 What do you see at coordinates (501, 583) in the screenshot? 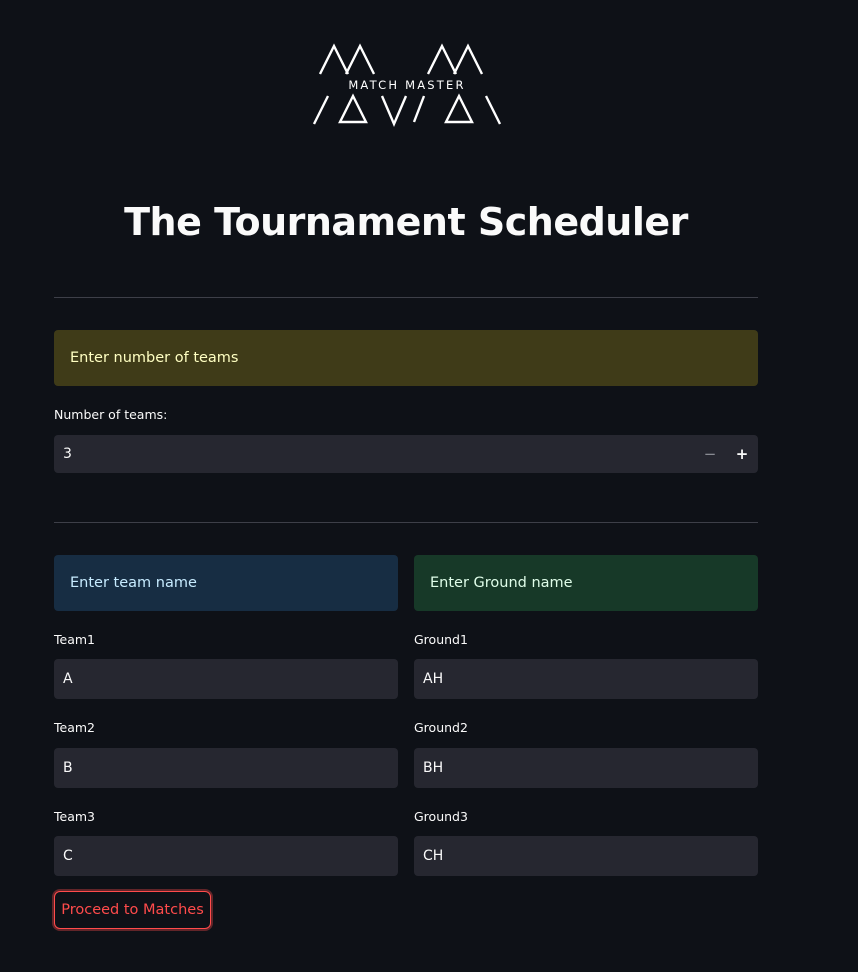
I see `alert-text: Enter Ground name` at bounding box center [501, 583].